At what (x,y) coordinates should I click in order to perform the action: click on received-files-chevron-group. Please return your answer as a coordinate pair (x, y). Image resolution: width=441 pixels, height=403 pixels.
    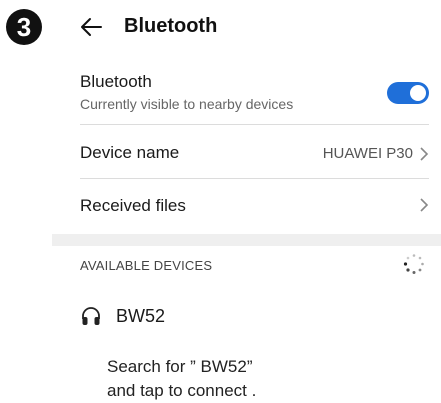
    Looking at the image, I should click on (424, 205).